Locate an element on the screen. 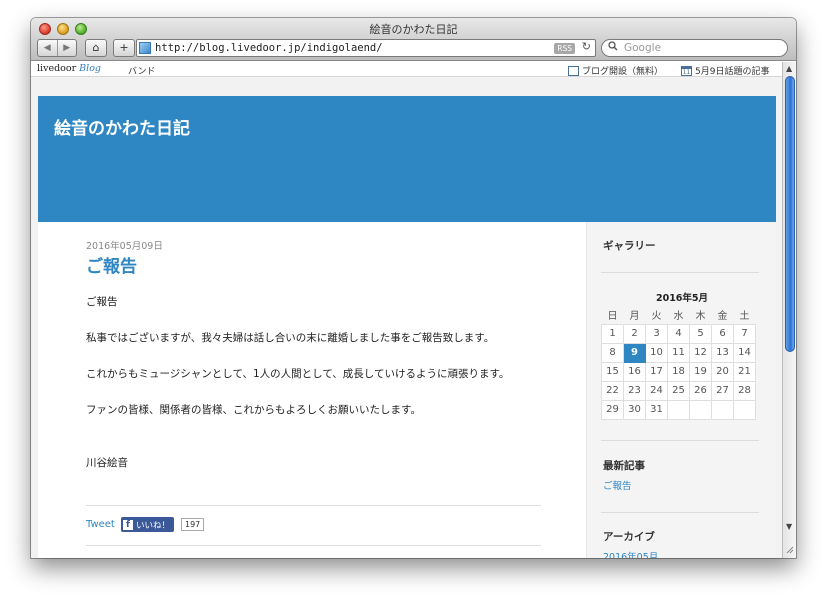  topic-articles-link: 11 5月9日話題の記事 is located at coordinates (725, 70).